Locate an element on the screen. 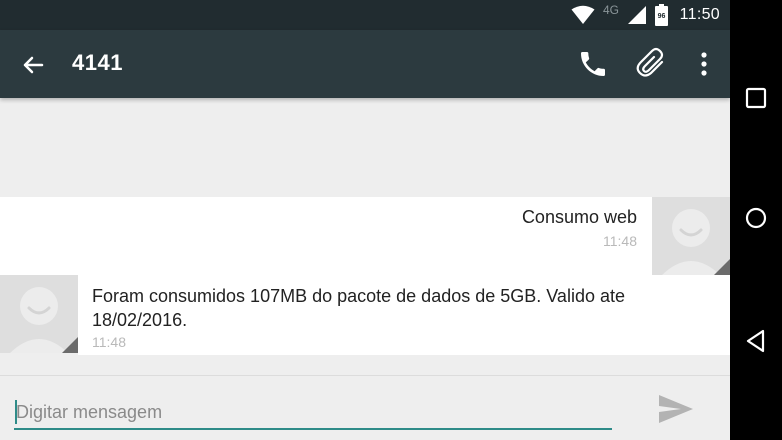 The height and width of the screenshot is (440, 782). conversation-toolbar: 4141 is located at coordinates (365, 64).